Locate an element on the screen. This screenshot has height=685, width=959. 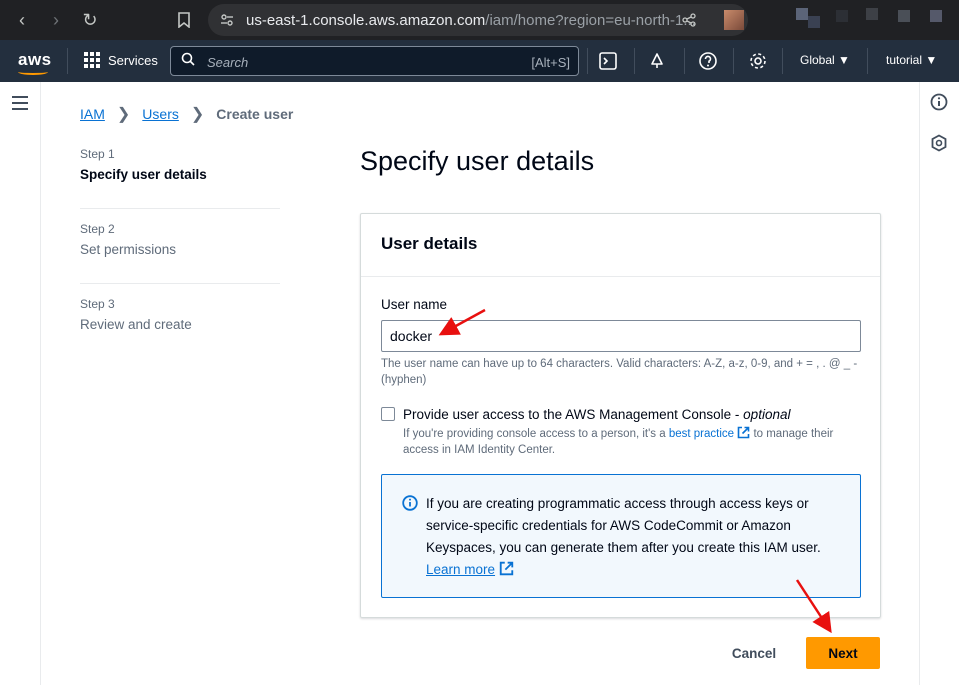
search-shortcut: [Alt+S] is located at coordinates (550, 62).